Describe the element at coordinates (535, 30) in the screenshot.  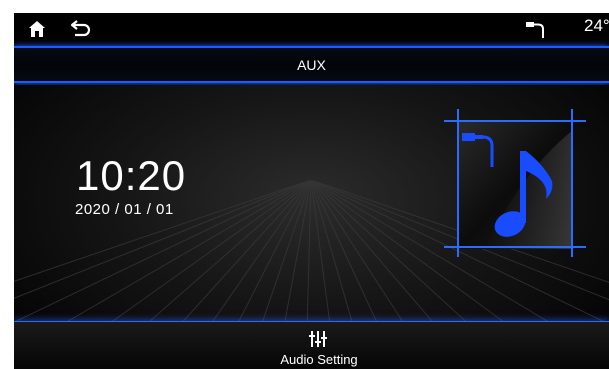
I see `aux-plug-icon` at that location.